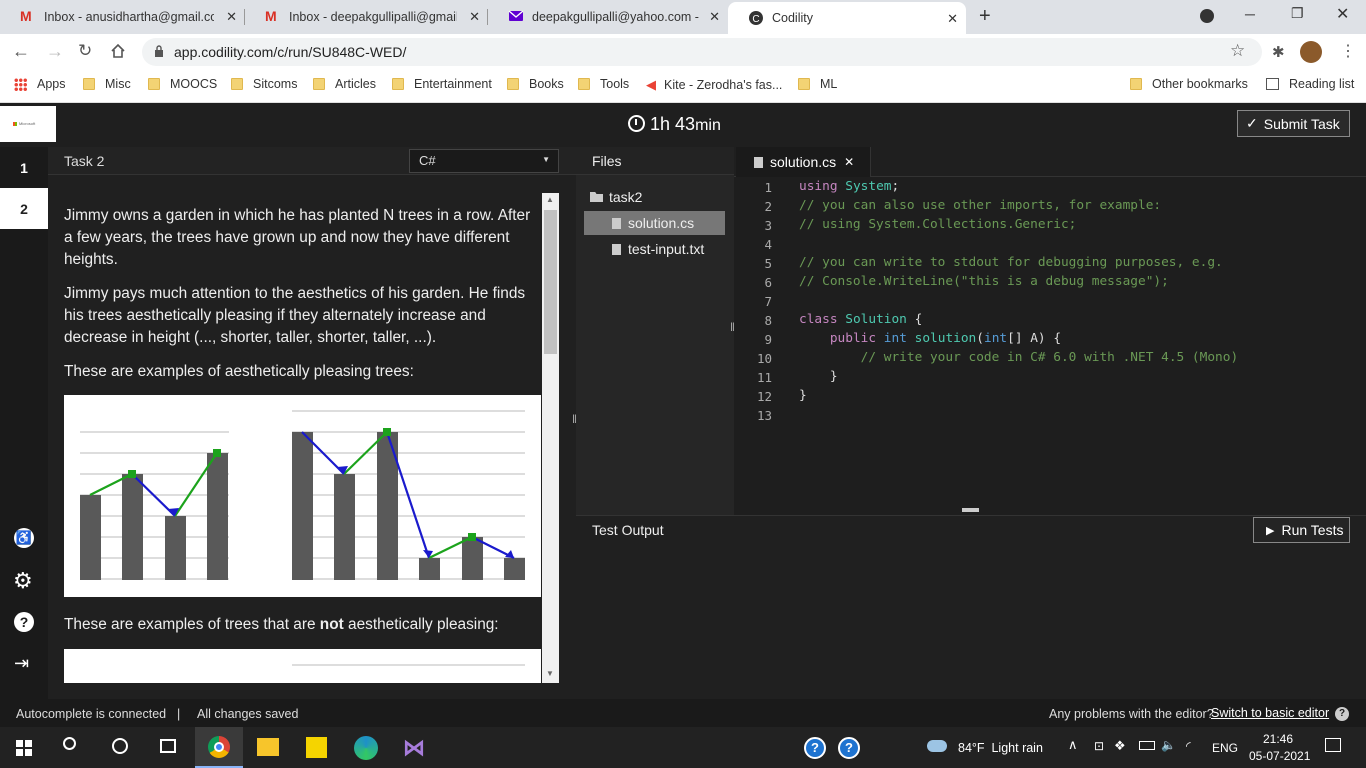  What do you see at coordinates (1237, 51) in the screenshot?
I see `bookmark-star-icon: ☆` at bounding box center [1237, 51].